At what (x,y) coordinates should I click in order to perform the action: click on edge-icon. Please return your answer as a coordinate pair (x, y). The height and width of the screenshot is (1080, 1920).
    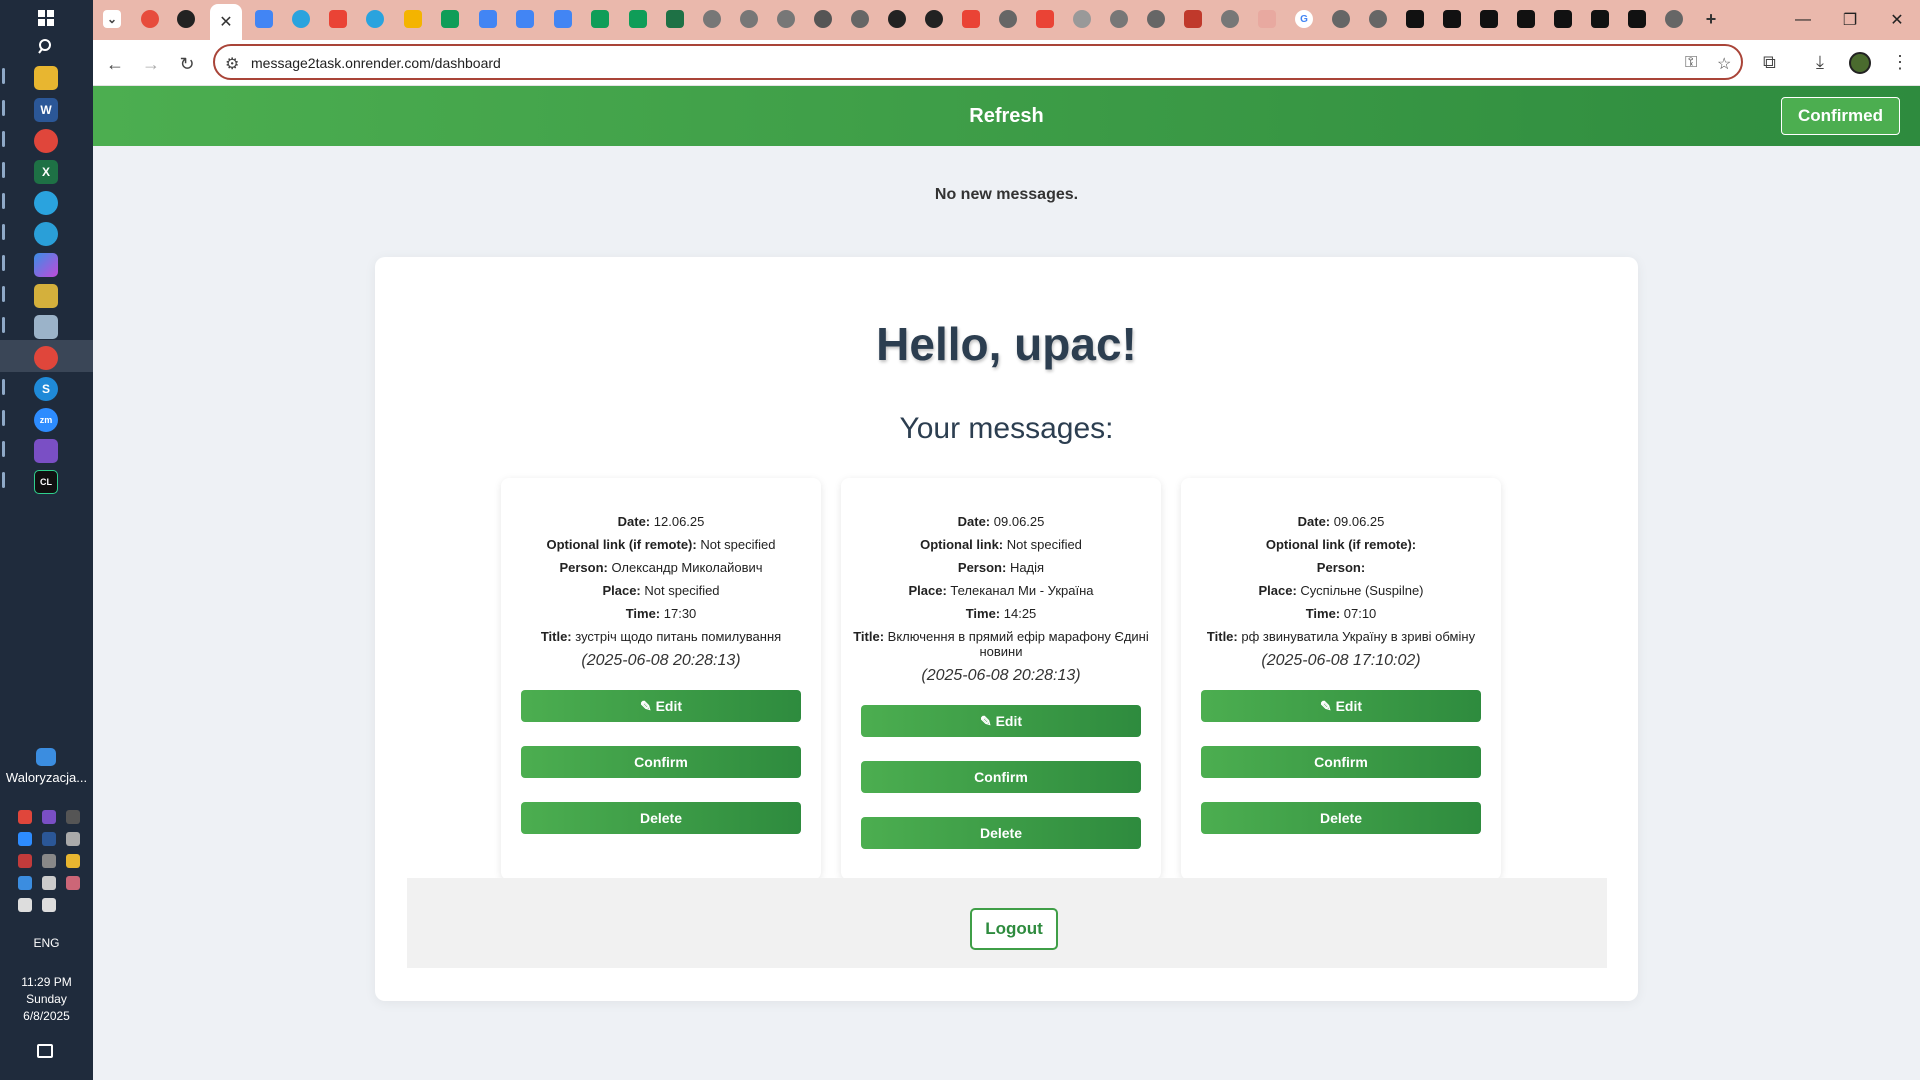
    Looking at the image, I should click on (46, 234).